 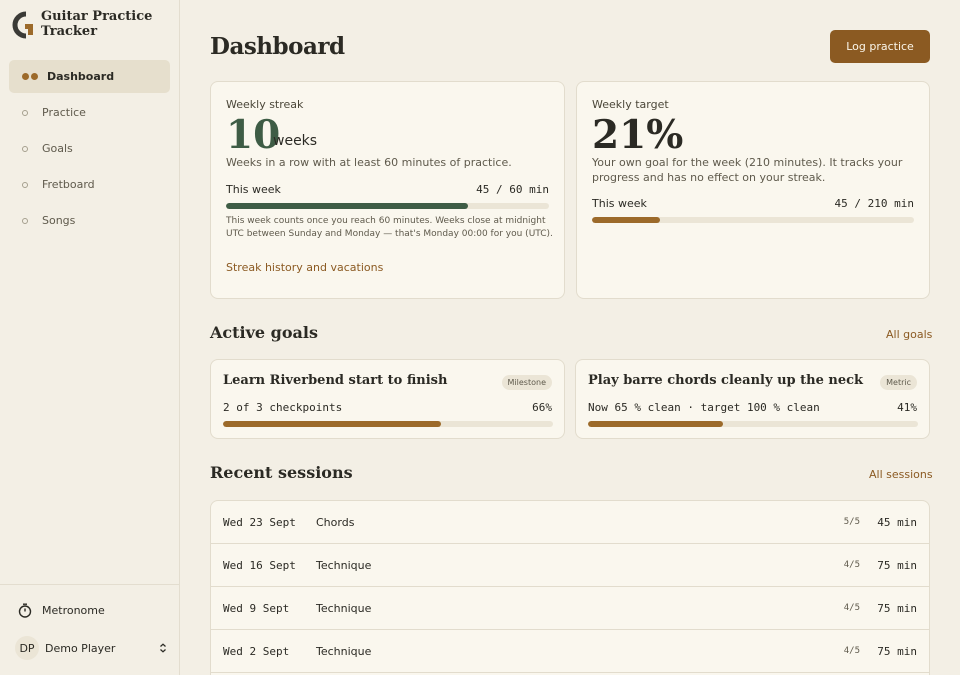 What do you see at coordinates (626, 220) in the screenshot?
I see `target-progress-fill` at bounding box center [626, 220].